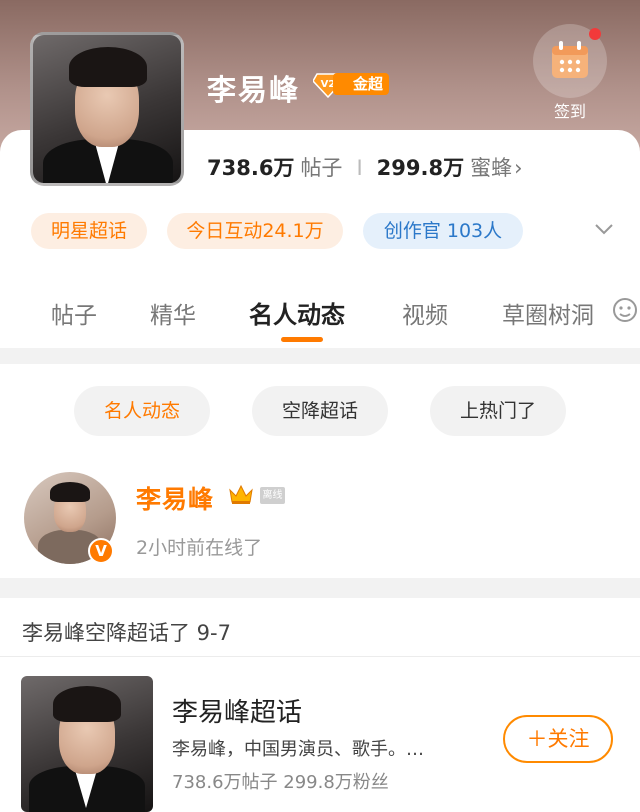  What do you see at coordinates (297, 312) in the screenshot?
I see `tab-celebrity-updates: 名人动态` at bounding box center [297, 312].